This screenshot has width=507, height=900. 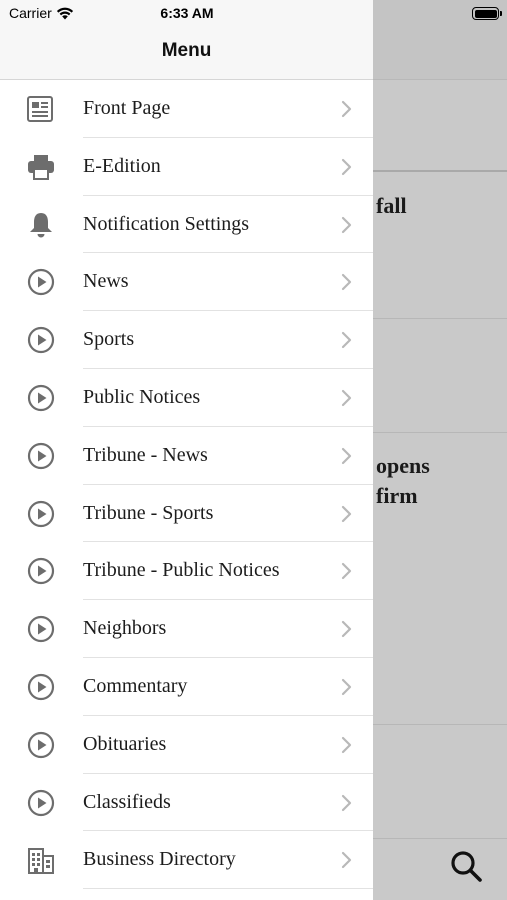 I want to click on menu-item-label: Notification Settings, so click(x=166, y=223).